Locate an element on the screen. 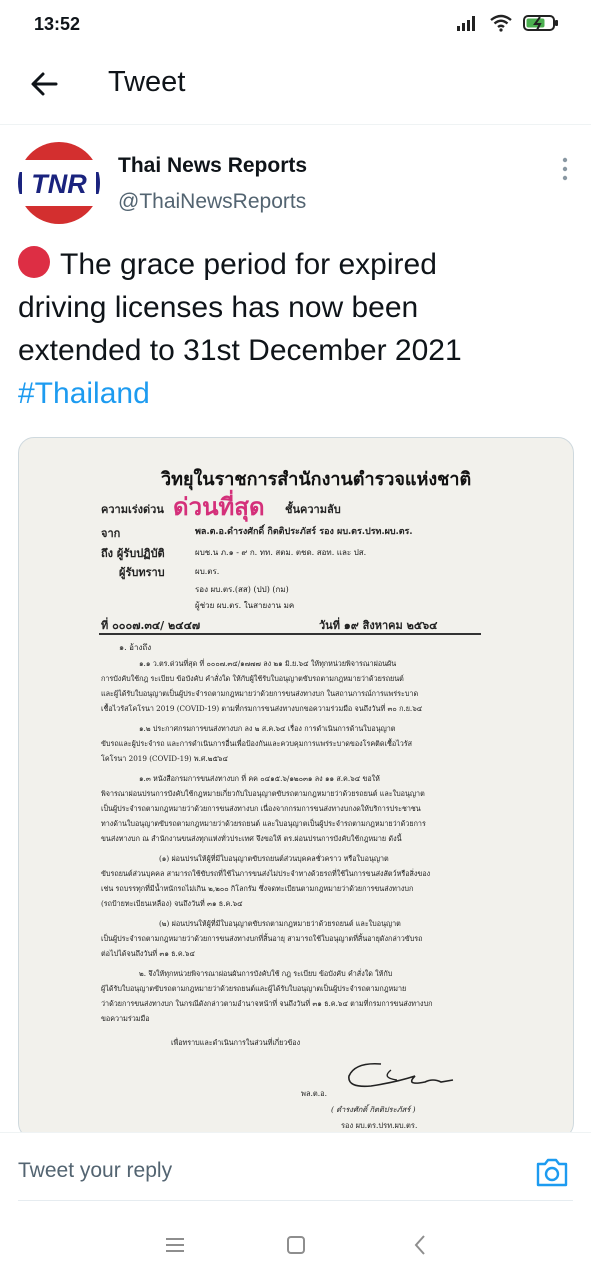 Image resolution: width=591 pixels, height=1280 pixels. tnr-logo: TNR is located at coordinates (59, 183).